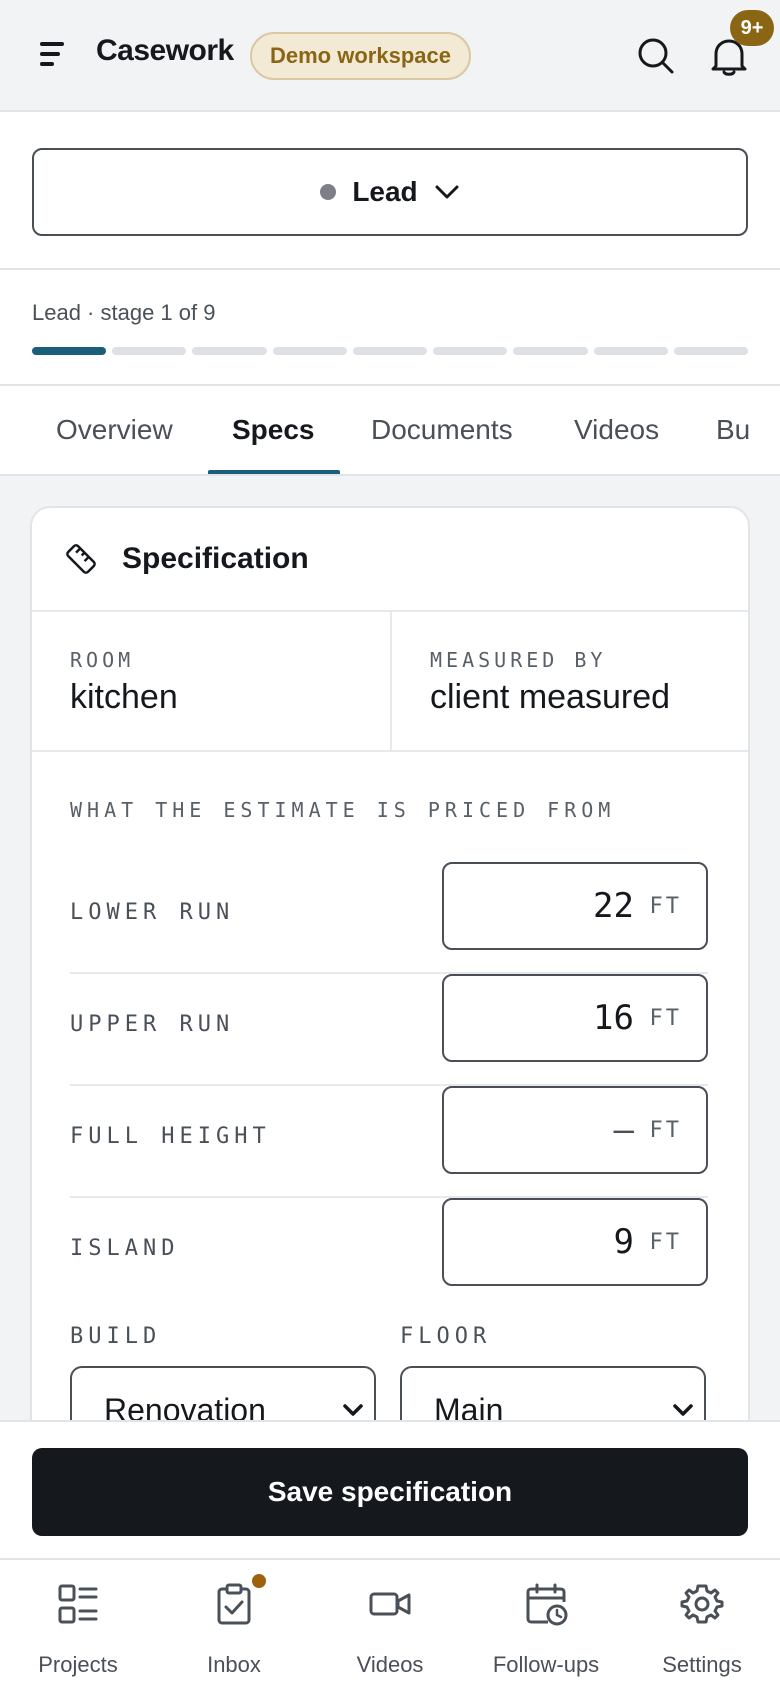 Image resolution: width=780 pixels, height=1688 pixels. I want to click on save-specification-button: Save specification, so click(390, 1492).